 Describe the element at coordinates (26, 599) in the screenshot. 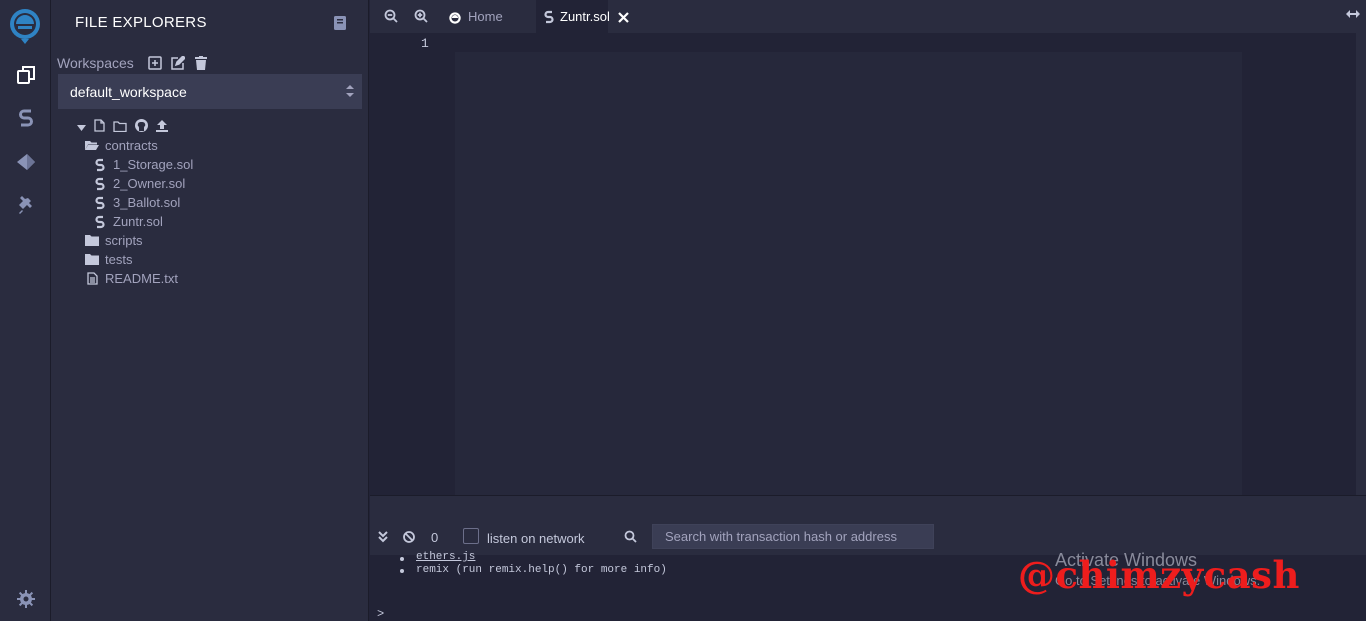

I see `settings-gear-icon` at that location.